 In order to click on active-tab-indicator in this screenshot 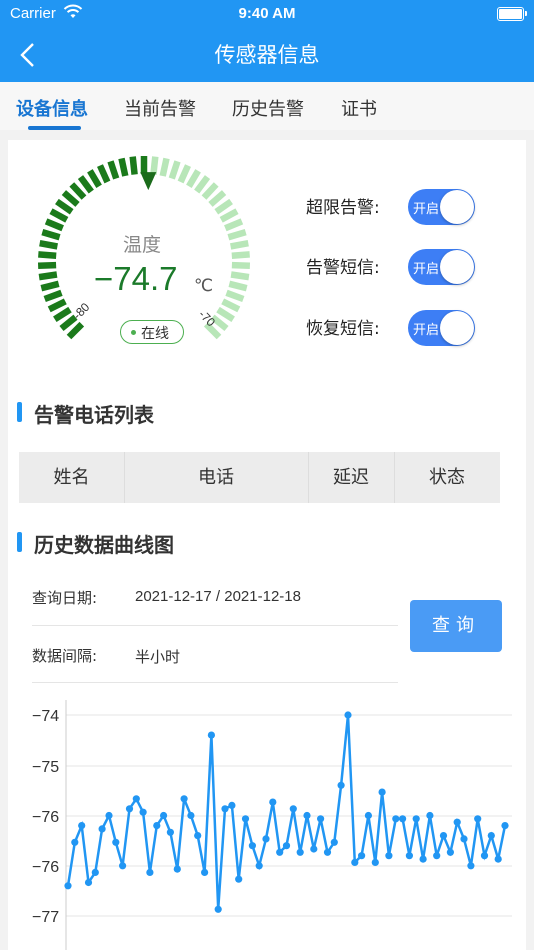, I will do `click(54, 128)`.